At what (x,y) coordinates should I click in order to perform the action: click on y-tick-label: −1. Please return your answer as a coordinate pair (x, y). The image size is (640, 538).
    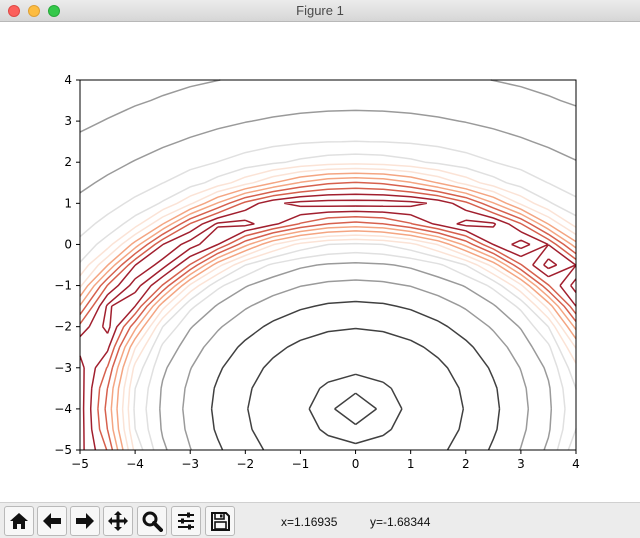
    Looking at the image, I should click on (63, 286).